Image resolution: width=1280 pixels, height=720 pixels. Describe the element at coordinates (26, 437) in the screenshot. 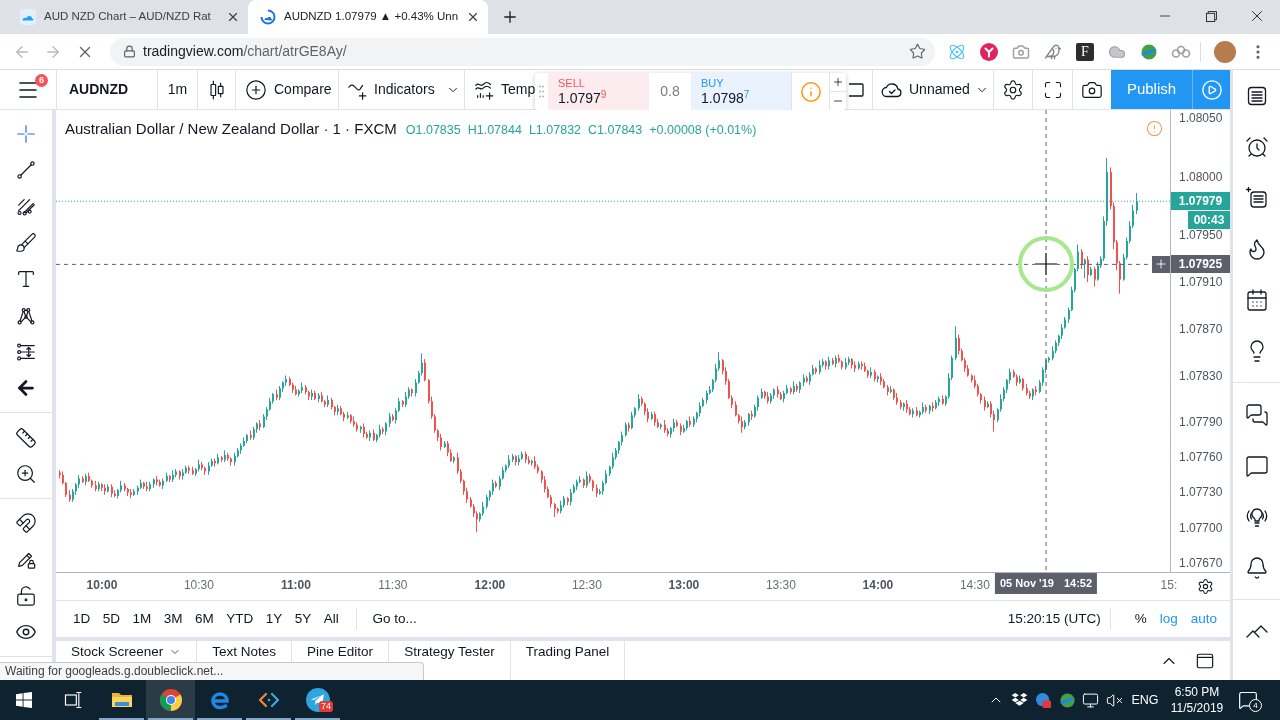

I see `ruler-icon` at that location.